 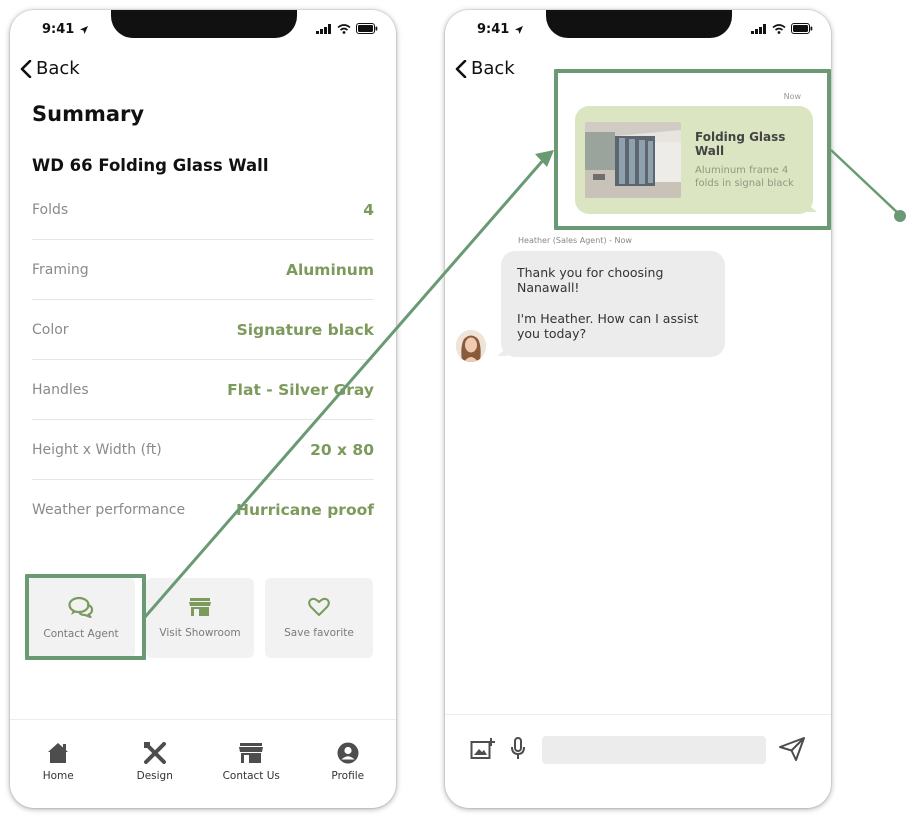 I want to click on tab-contact-us: Contact Us, so click(x=251, y=775).